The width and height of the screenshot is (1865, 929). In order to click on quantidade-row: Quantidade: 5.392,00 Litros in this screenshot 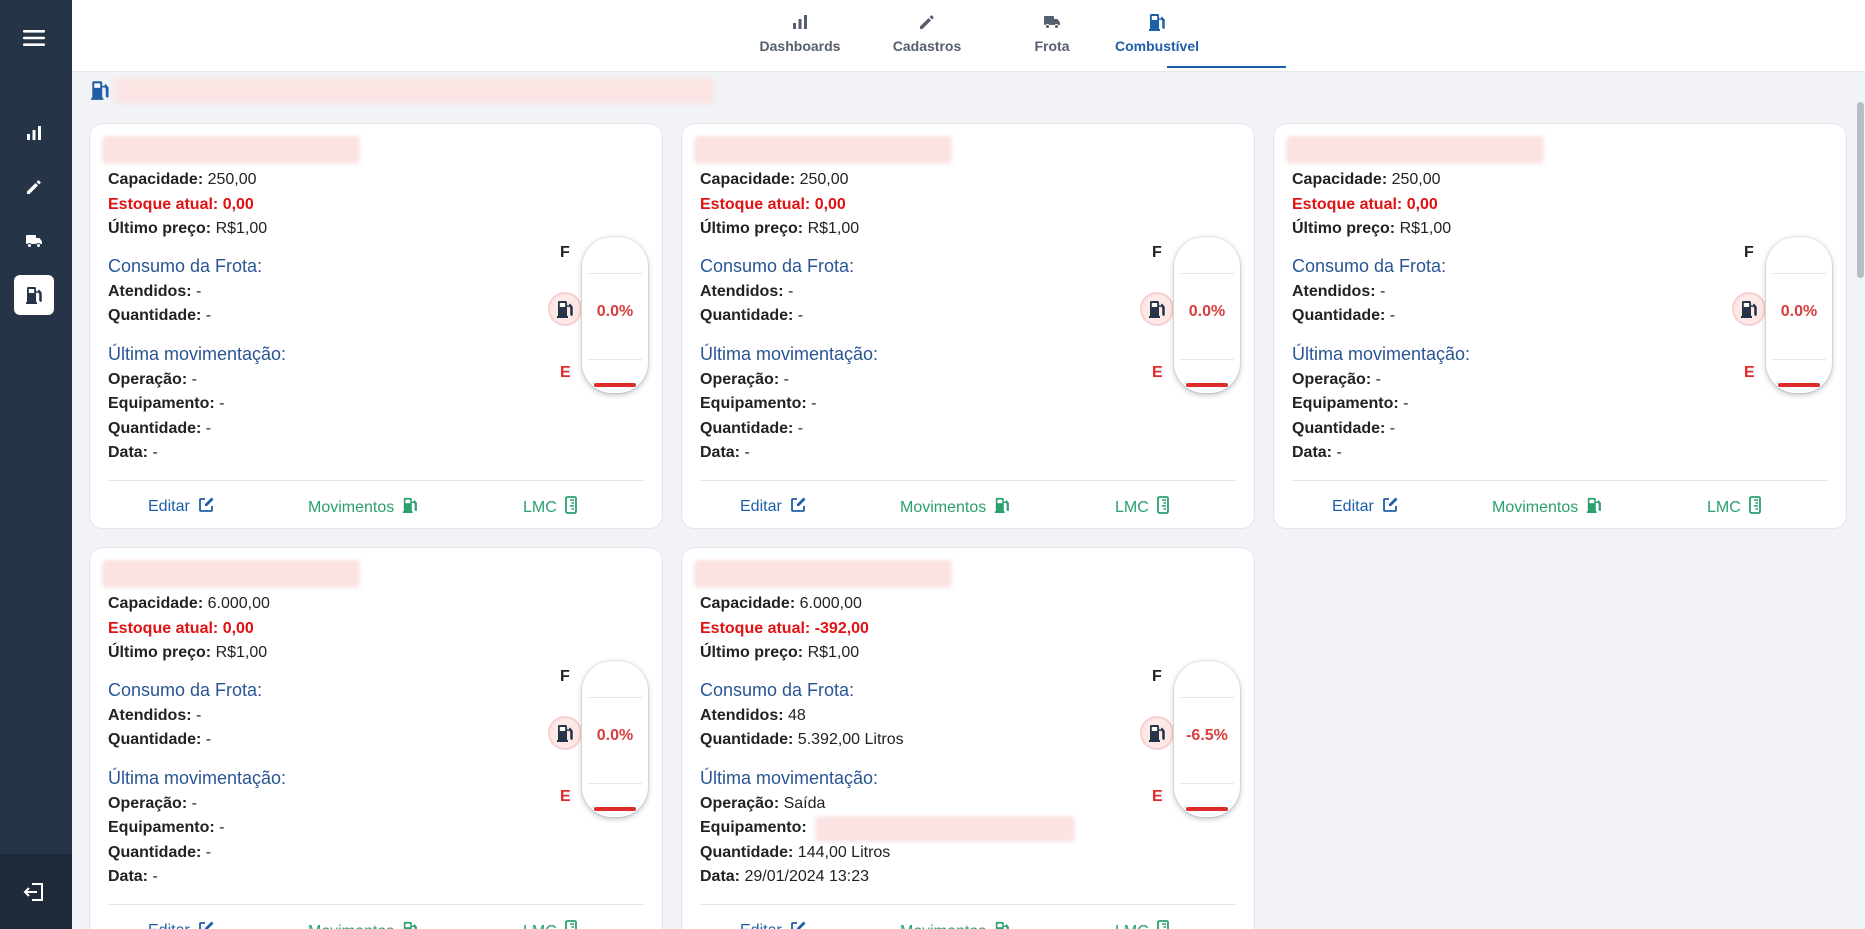, I will do `click(802, 740)`.